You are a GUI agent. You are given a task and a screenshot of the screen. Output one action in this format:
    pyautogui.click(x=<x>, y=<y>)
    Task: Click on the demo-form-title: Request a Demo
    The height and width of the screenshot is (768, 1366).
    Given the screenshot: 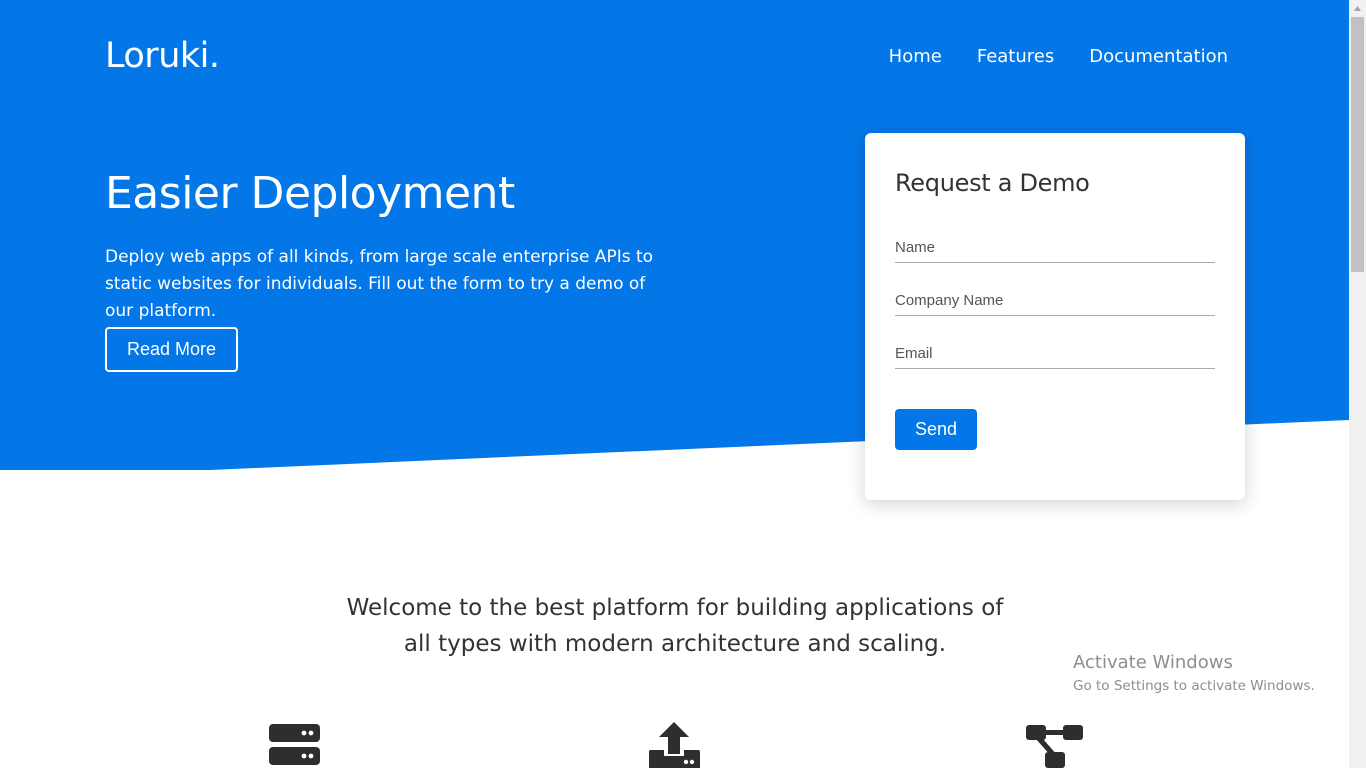 What is the action you would take?
    pyautogui.click(x=992, y=183)
    